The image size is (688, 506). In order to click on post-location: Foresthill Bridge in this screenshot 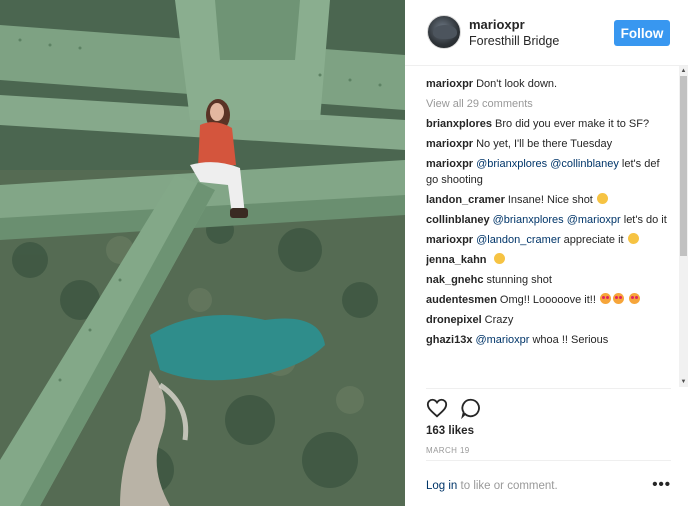, I will do `click(514, 41)`.